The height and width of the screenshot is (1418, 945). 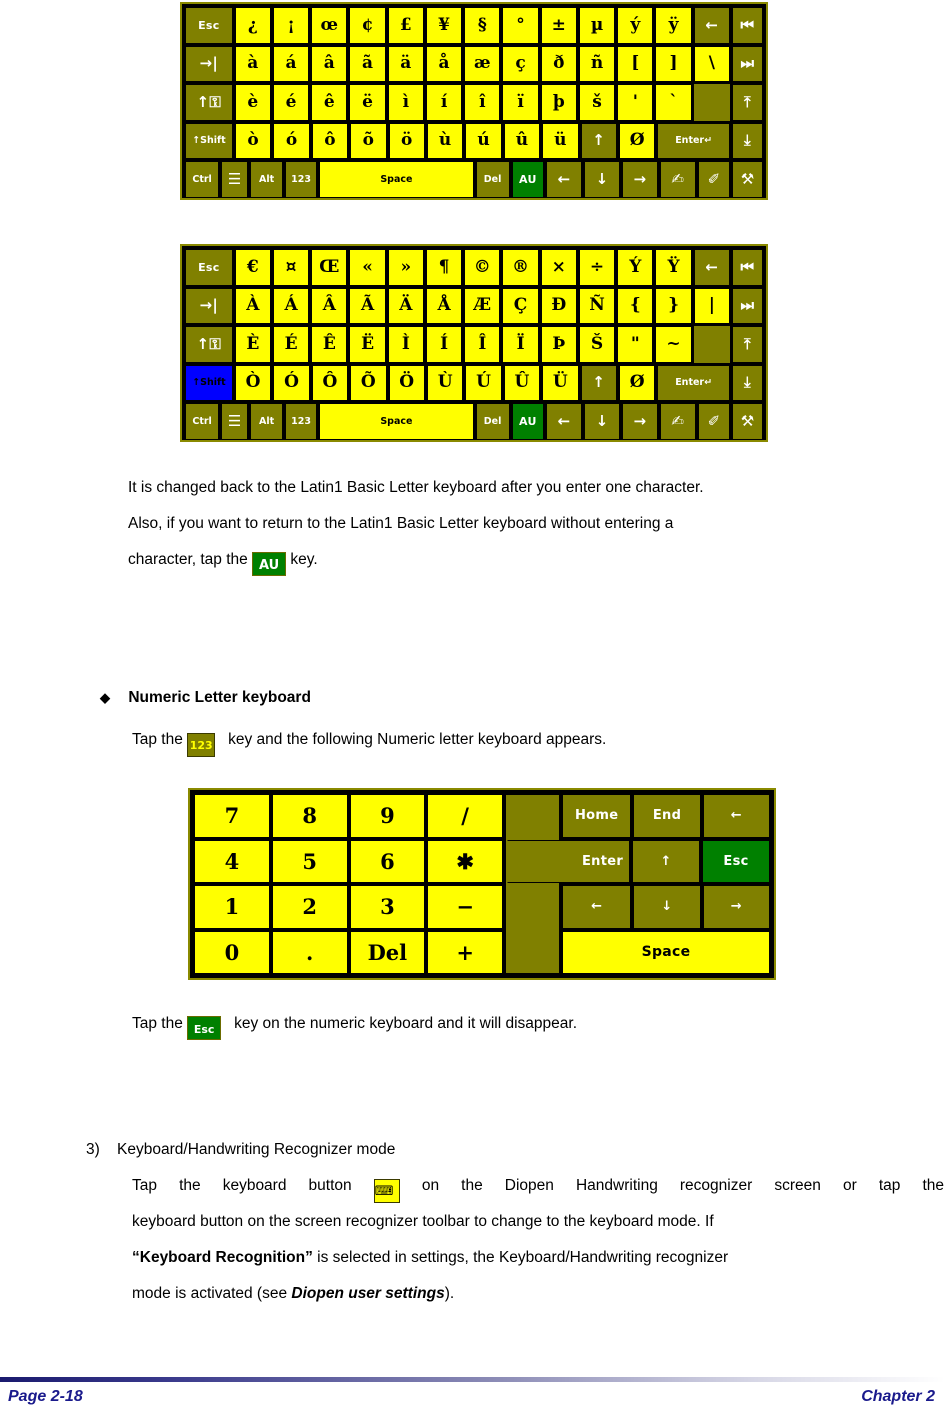 I want to click on skip-start-icon: ⏮, so click(x=747, y=267).